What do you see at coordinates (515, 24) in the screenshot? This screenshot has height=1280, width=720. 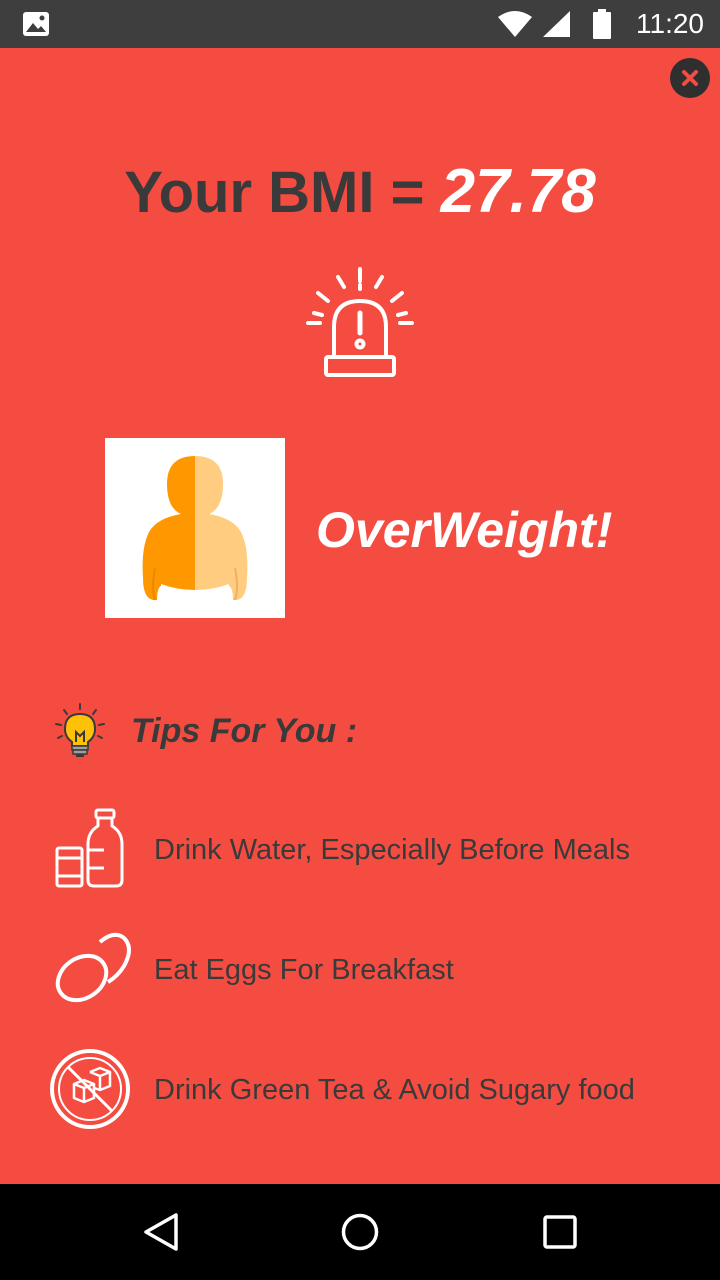 I see `wifi-icon` at bounding box center [515, 24].